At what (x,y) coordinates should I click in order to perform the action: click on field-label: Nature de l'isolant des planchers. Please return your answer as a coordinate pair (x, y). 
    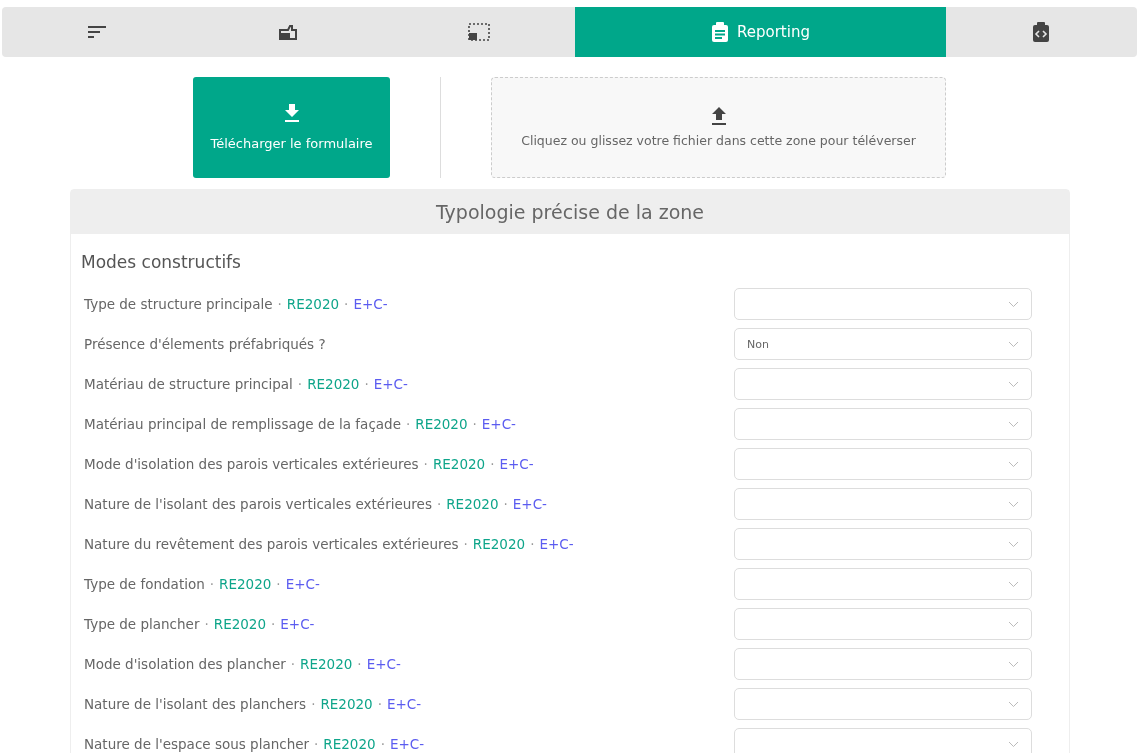
    Looking at the image, I should click on (195, 704).